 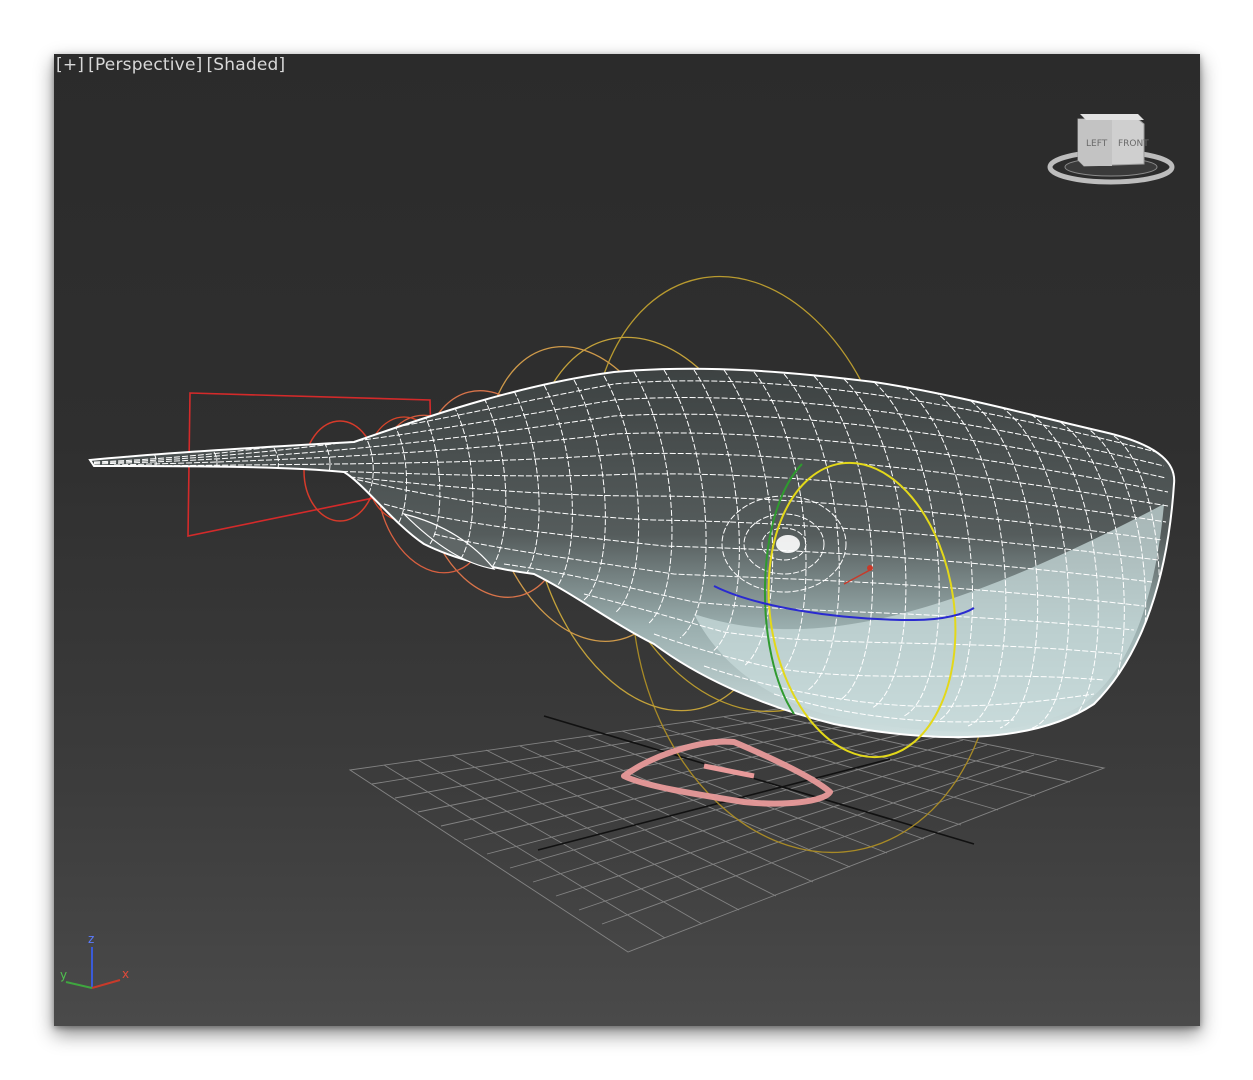 What do you see at coordinates (145, 65) in the screenshot?
I see `viewport-view-menu: [Perspective]` at bounding box center [145, 65].